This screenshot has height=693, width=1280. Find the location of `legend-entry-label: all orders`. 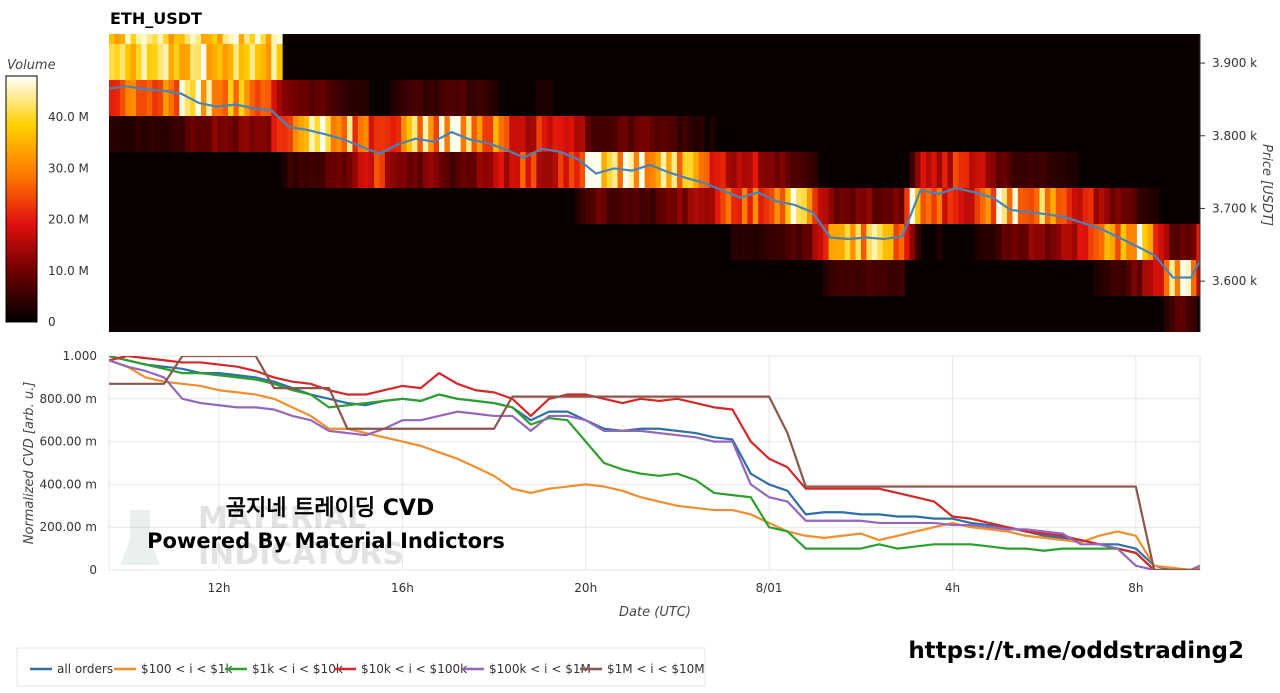

legend-entry-label: all orders is located at coordinates (85, 669).